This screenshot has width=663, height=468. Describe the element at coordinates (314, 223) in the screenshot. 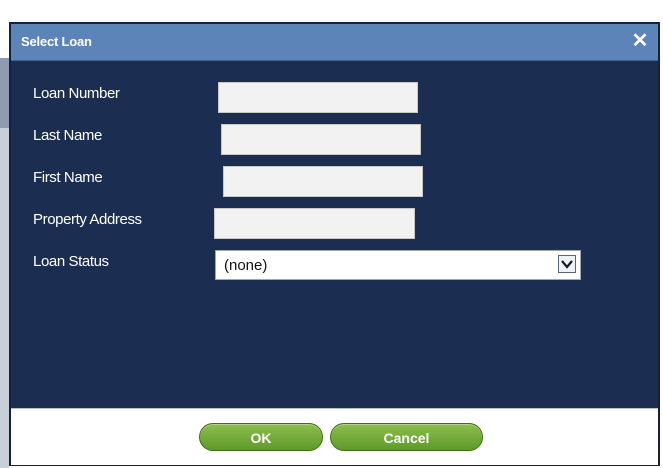

I see `property-address-input` at that location.